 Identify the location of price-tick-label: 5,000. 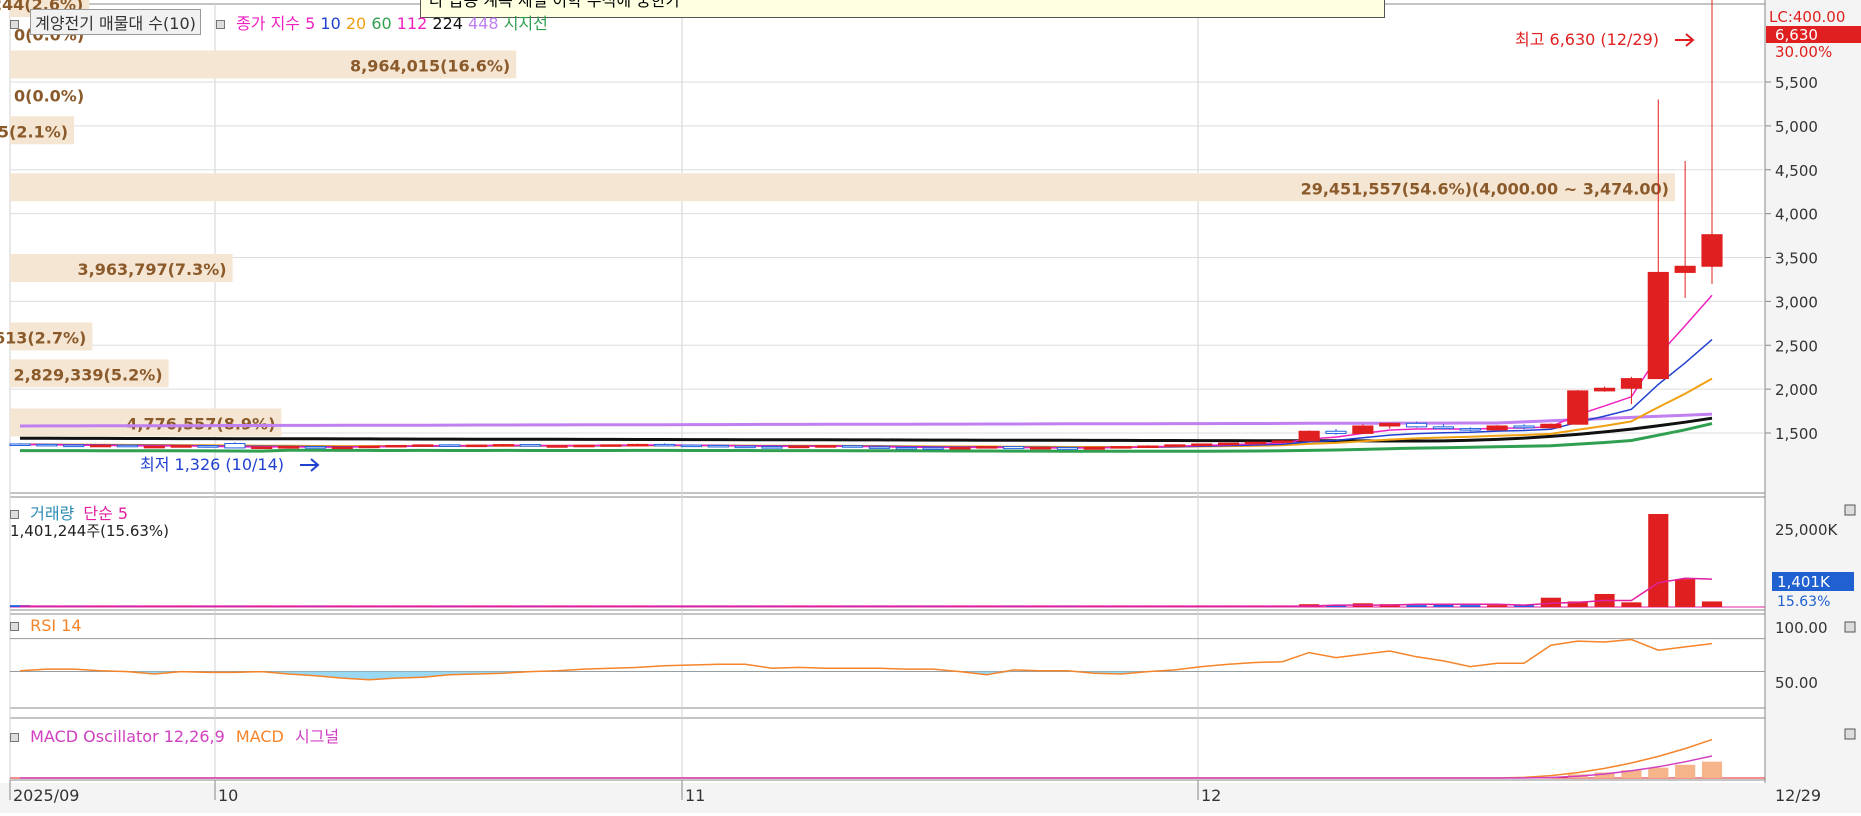
(1796, 127).